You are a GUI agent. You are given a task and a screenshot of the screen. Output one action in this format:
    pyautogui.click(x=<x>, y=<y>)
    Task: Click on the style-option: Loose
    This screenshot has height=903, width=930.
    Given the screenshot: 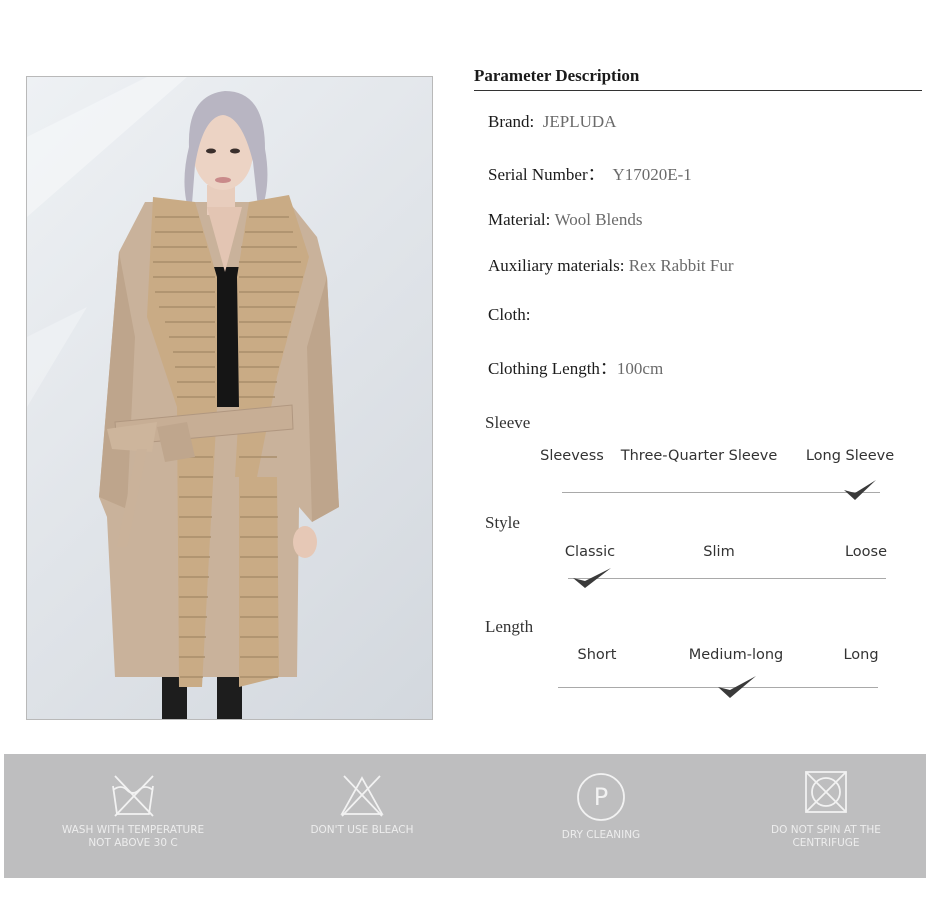 What is the action you would take?
    pyautogui.click(x=866, y=552)
    